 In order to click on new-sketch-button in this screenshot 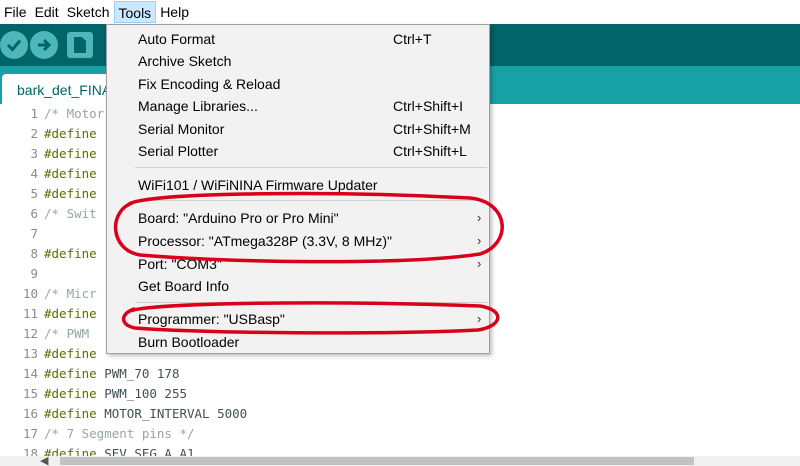, I will do `click(80, 45)`.